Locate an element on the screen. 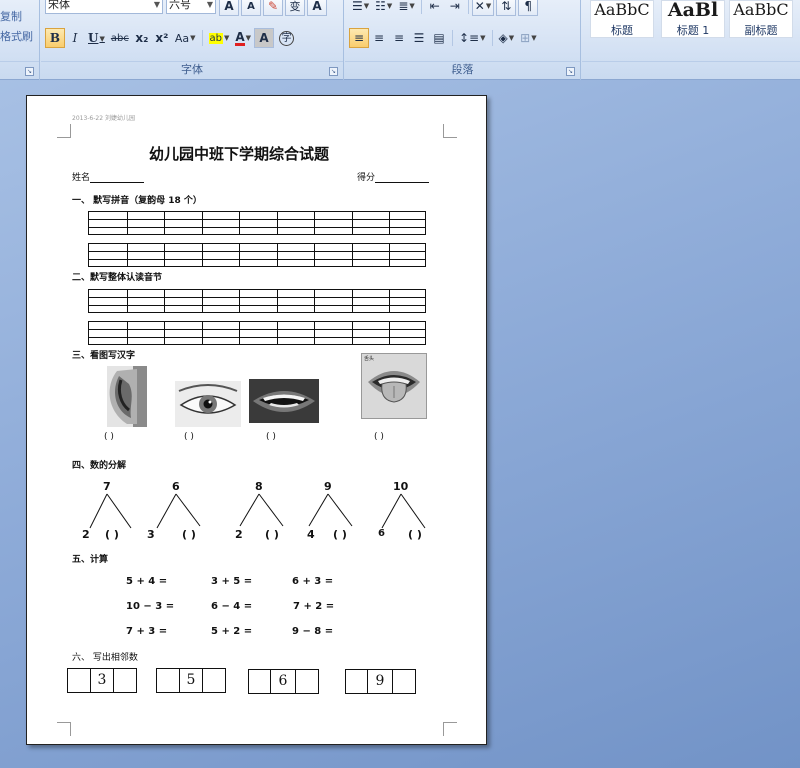 The height and width of the screenshot is (768, 800). chinese-layout-icon: ✕ is located at coordinates (479, 6).